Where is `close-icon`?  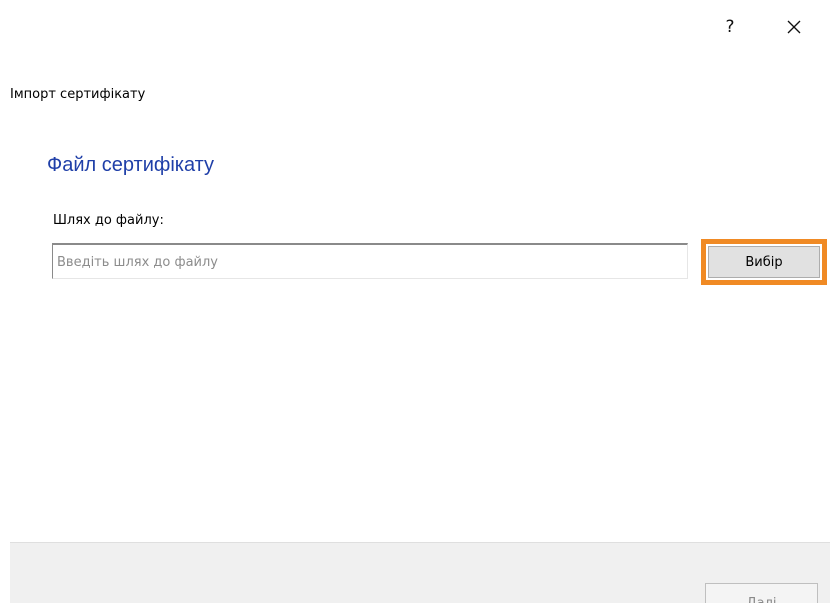 close-icon is located at coordinates (794, 27).